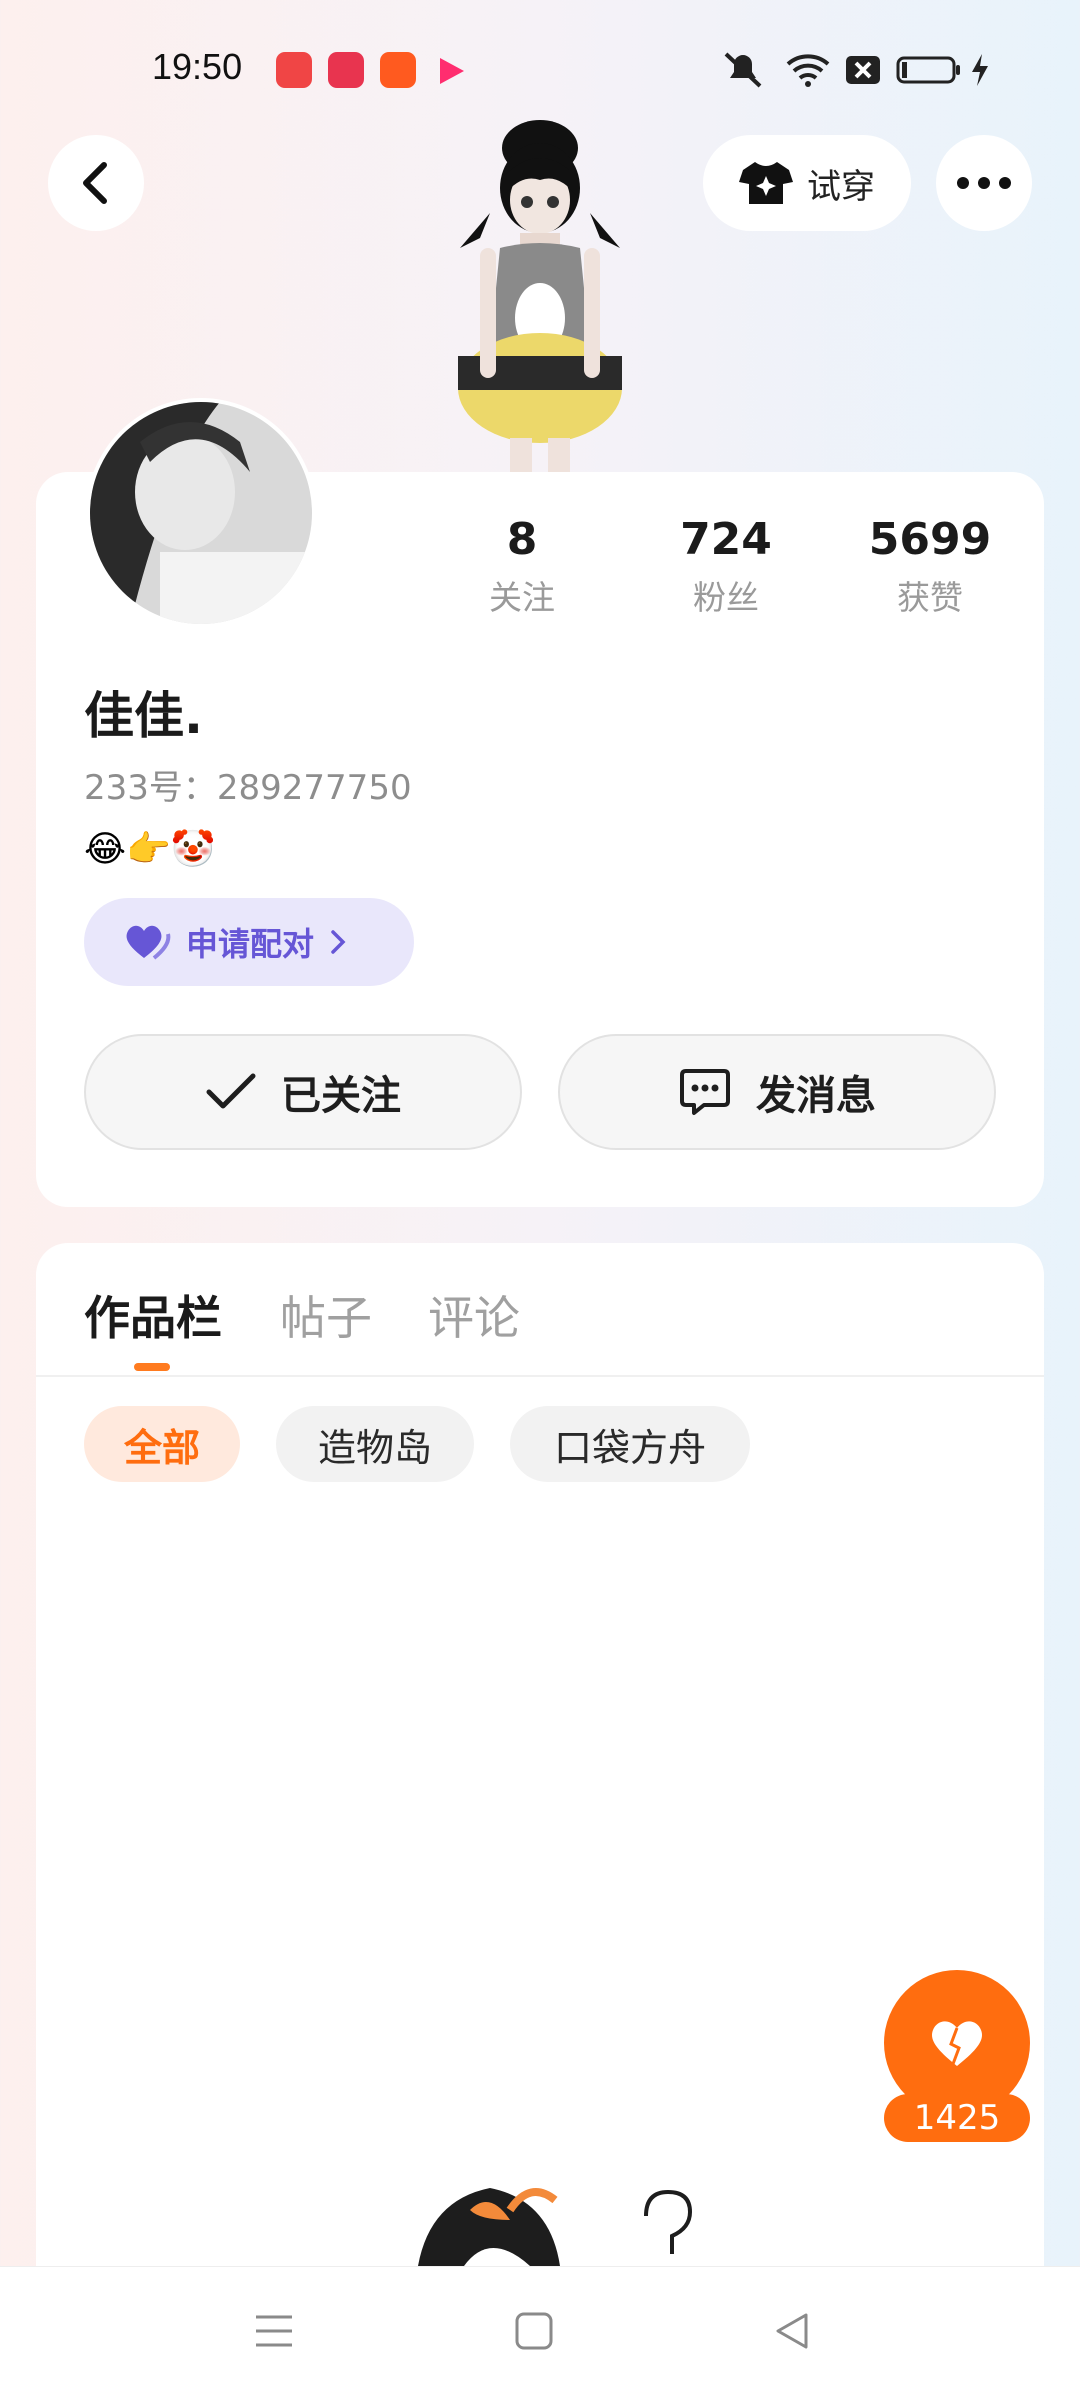 Image resolution: width=1080 pixels, height=2401 pixels. I want to click on avatar, so click(201, 513).